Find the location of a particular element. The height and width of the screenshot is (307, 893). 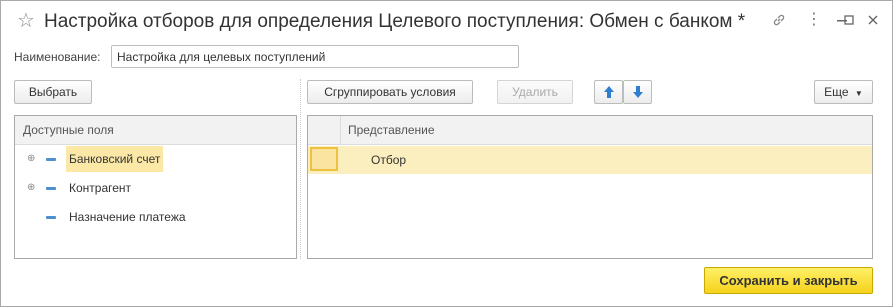

more-vertical-icon: ⋮ is located at coordinates (814, 20).